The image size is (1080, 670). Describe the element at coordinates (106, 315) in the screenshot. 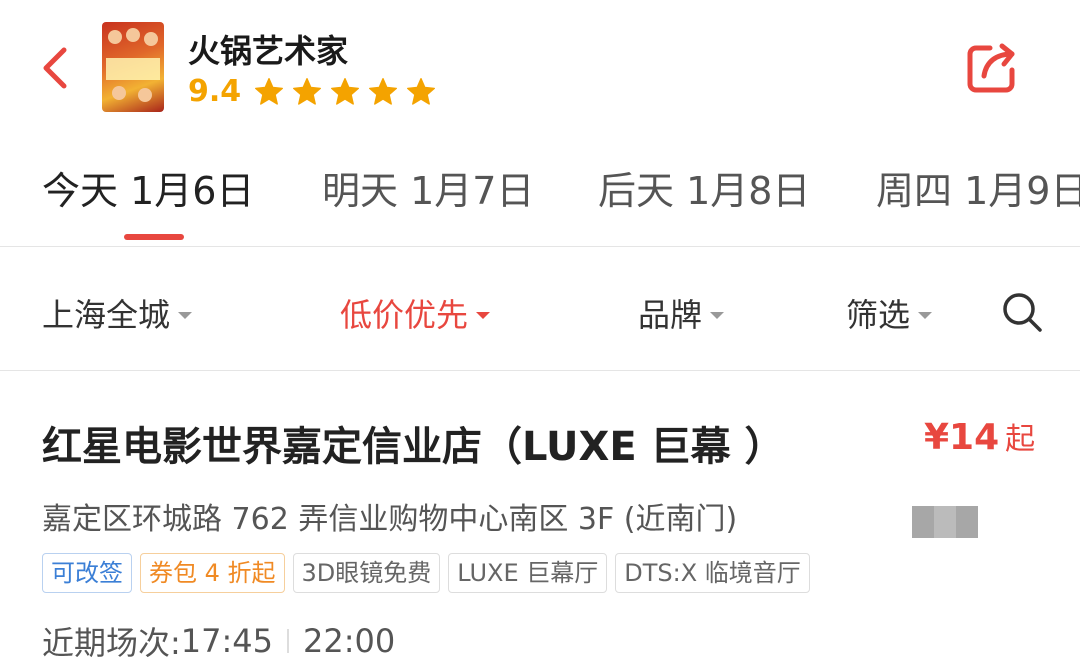

I see `filter-city-label: 上海全城` at that location.